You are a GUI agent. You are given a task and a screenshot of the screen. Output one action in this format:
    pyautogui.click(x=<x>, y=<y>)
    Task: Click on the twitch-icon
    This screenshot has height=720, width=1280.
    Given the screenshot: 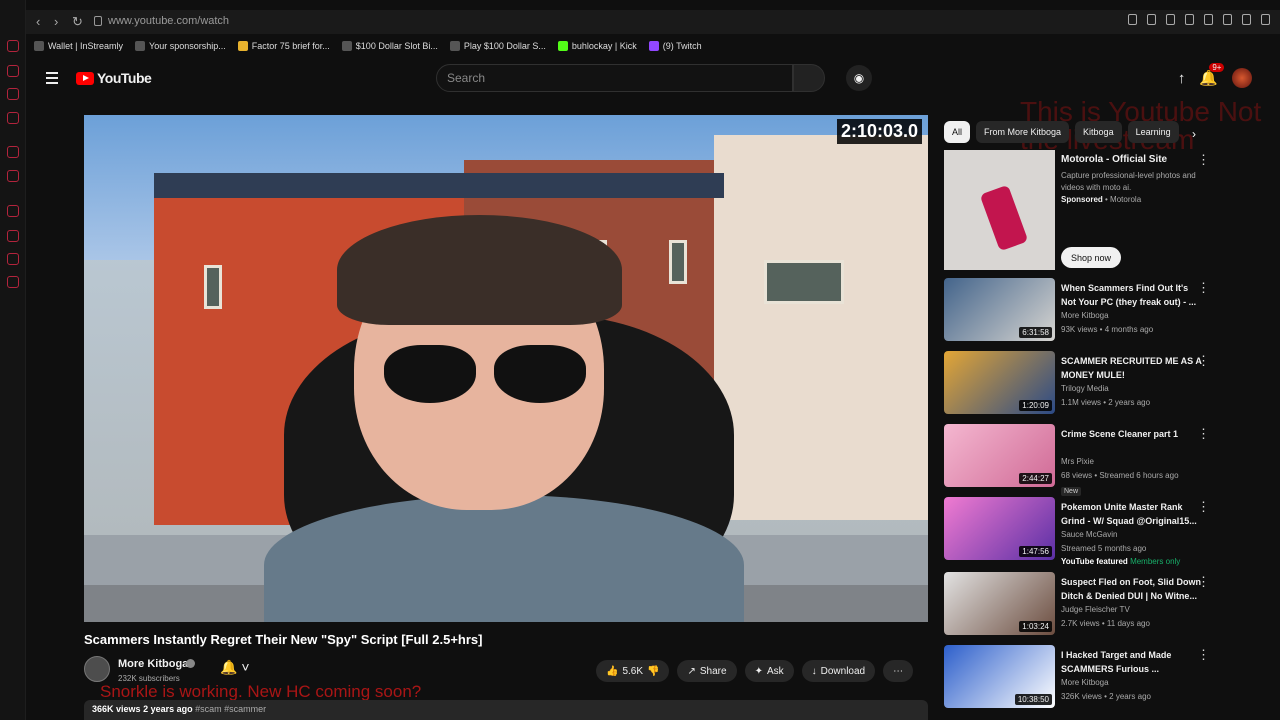 What is the action you would take?
    pyautogui.click(x=653, y=46)
    